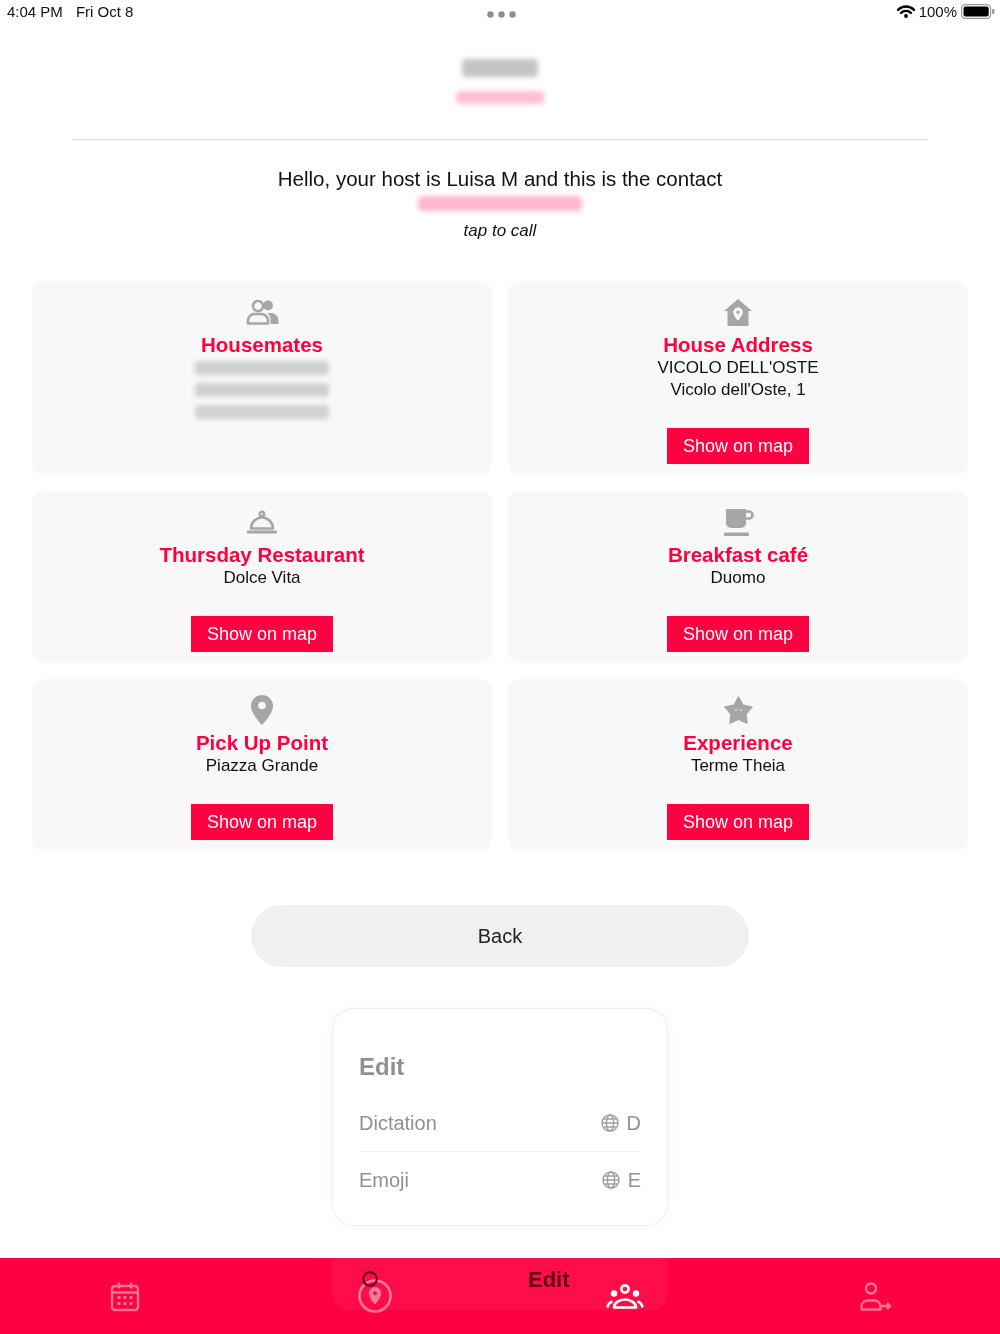 The height and width of the screenshot is (1334, 1000). What do you see at coordinates (738, 345) in the screenshot?
I see `card-title: House Address` at bounding box center [738, 345].